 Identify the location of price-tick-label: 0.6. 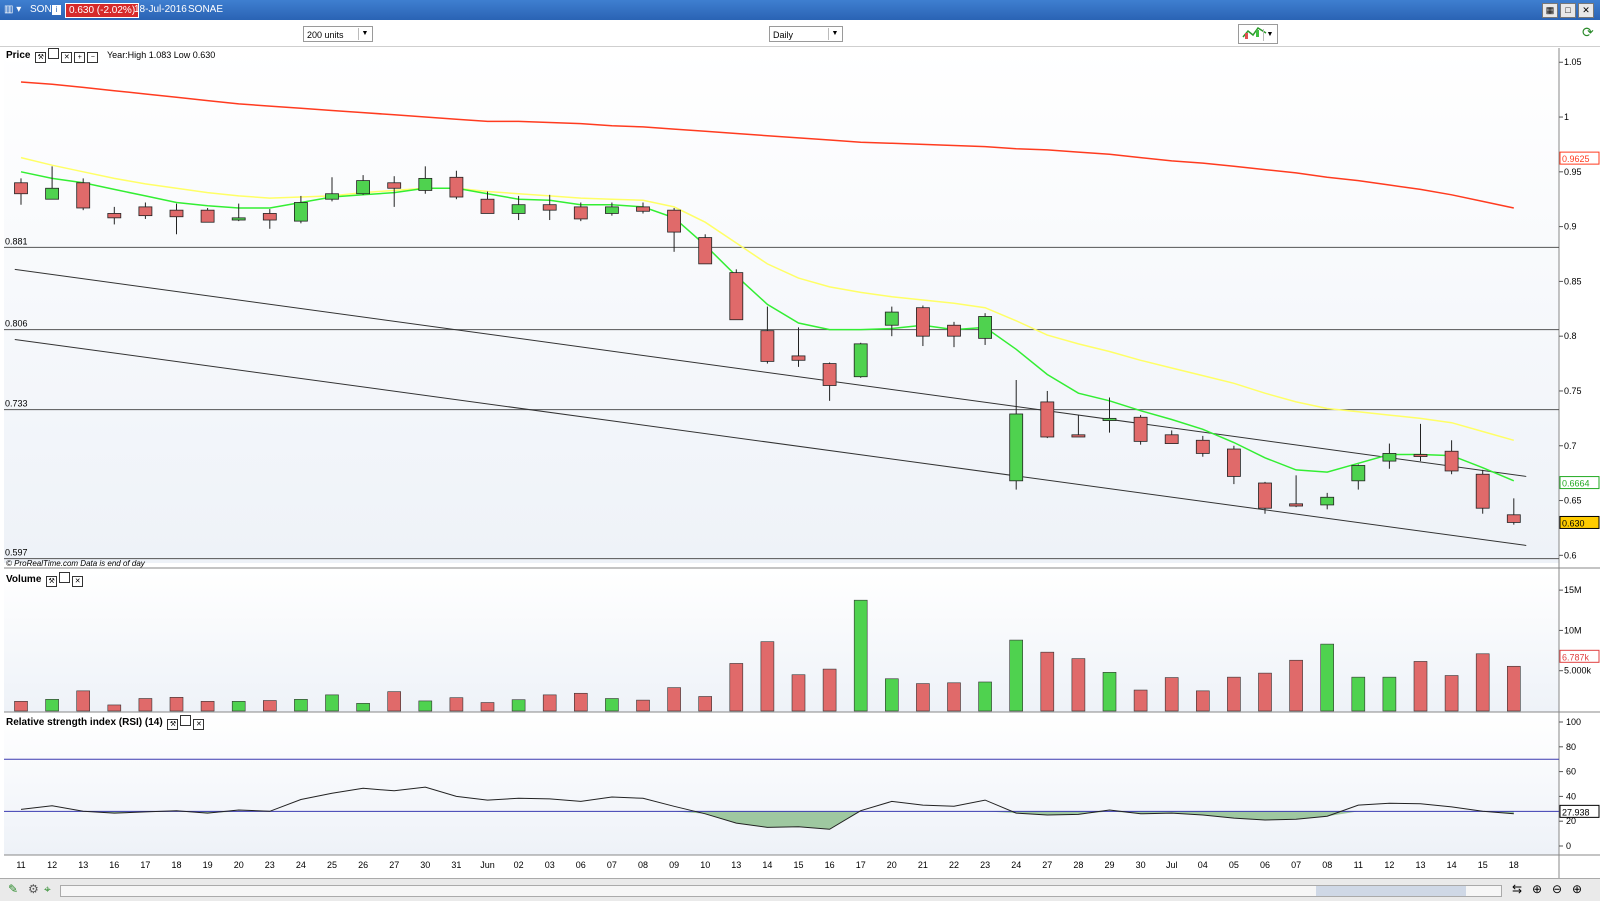
(1570, 555).